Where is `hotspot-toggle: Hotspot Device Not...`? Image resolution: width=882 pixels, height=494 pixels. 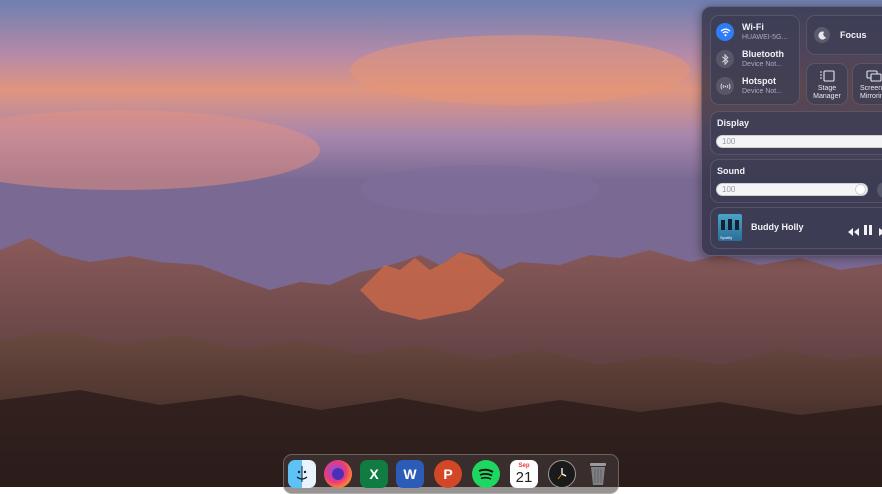
hotspot-toggle: Hotspot Device Not... is located at coordinates (749, 86).